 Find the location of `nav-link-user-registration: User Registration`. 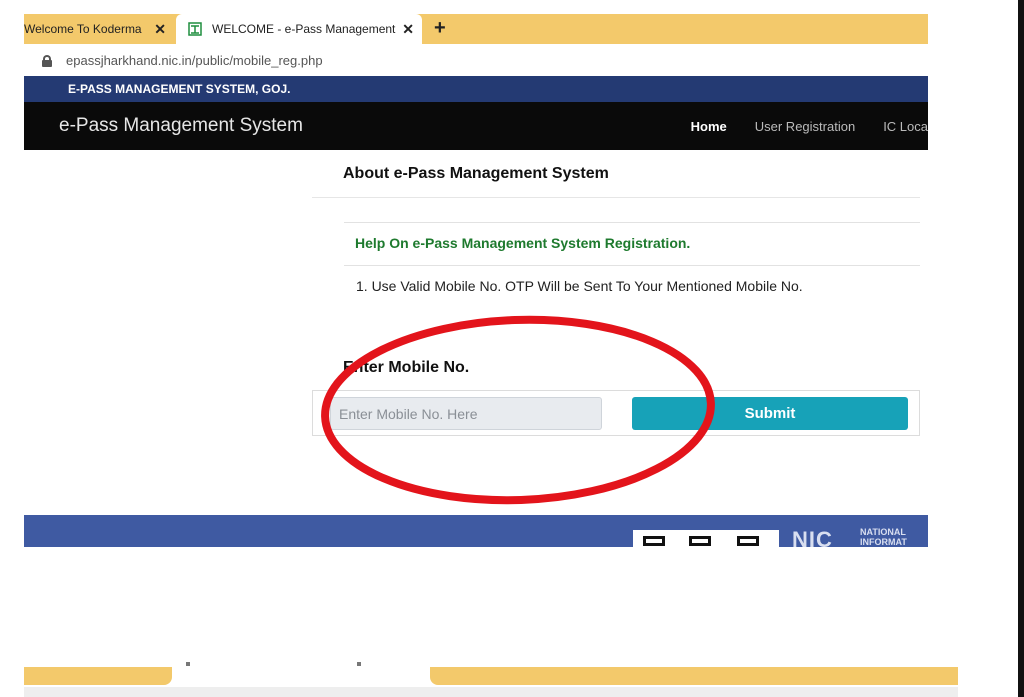

nav-link-user-registration: User Registration is located at coordinates (805, 126).